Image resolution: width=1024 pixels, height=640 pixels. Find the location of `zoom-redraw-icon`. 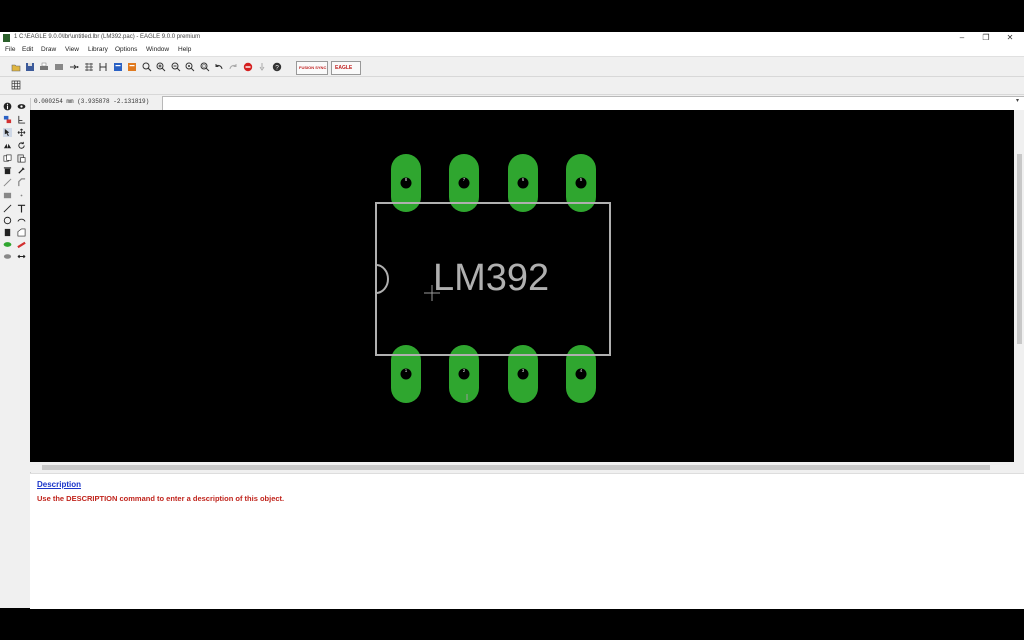

zoom-redraw-icon is located at coordinates (190, 67).